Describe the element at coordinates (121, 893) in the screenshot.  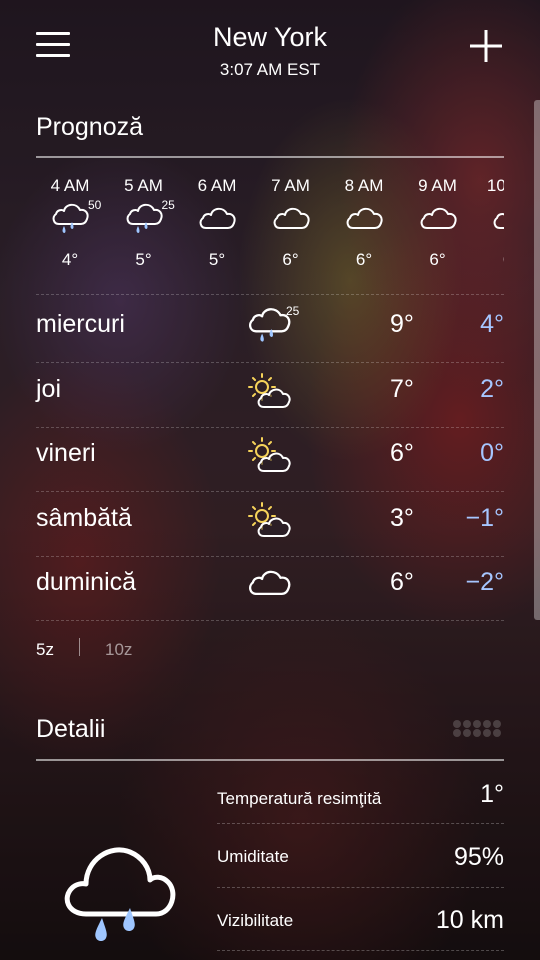
I see `rain-cloud-icon` at that location.